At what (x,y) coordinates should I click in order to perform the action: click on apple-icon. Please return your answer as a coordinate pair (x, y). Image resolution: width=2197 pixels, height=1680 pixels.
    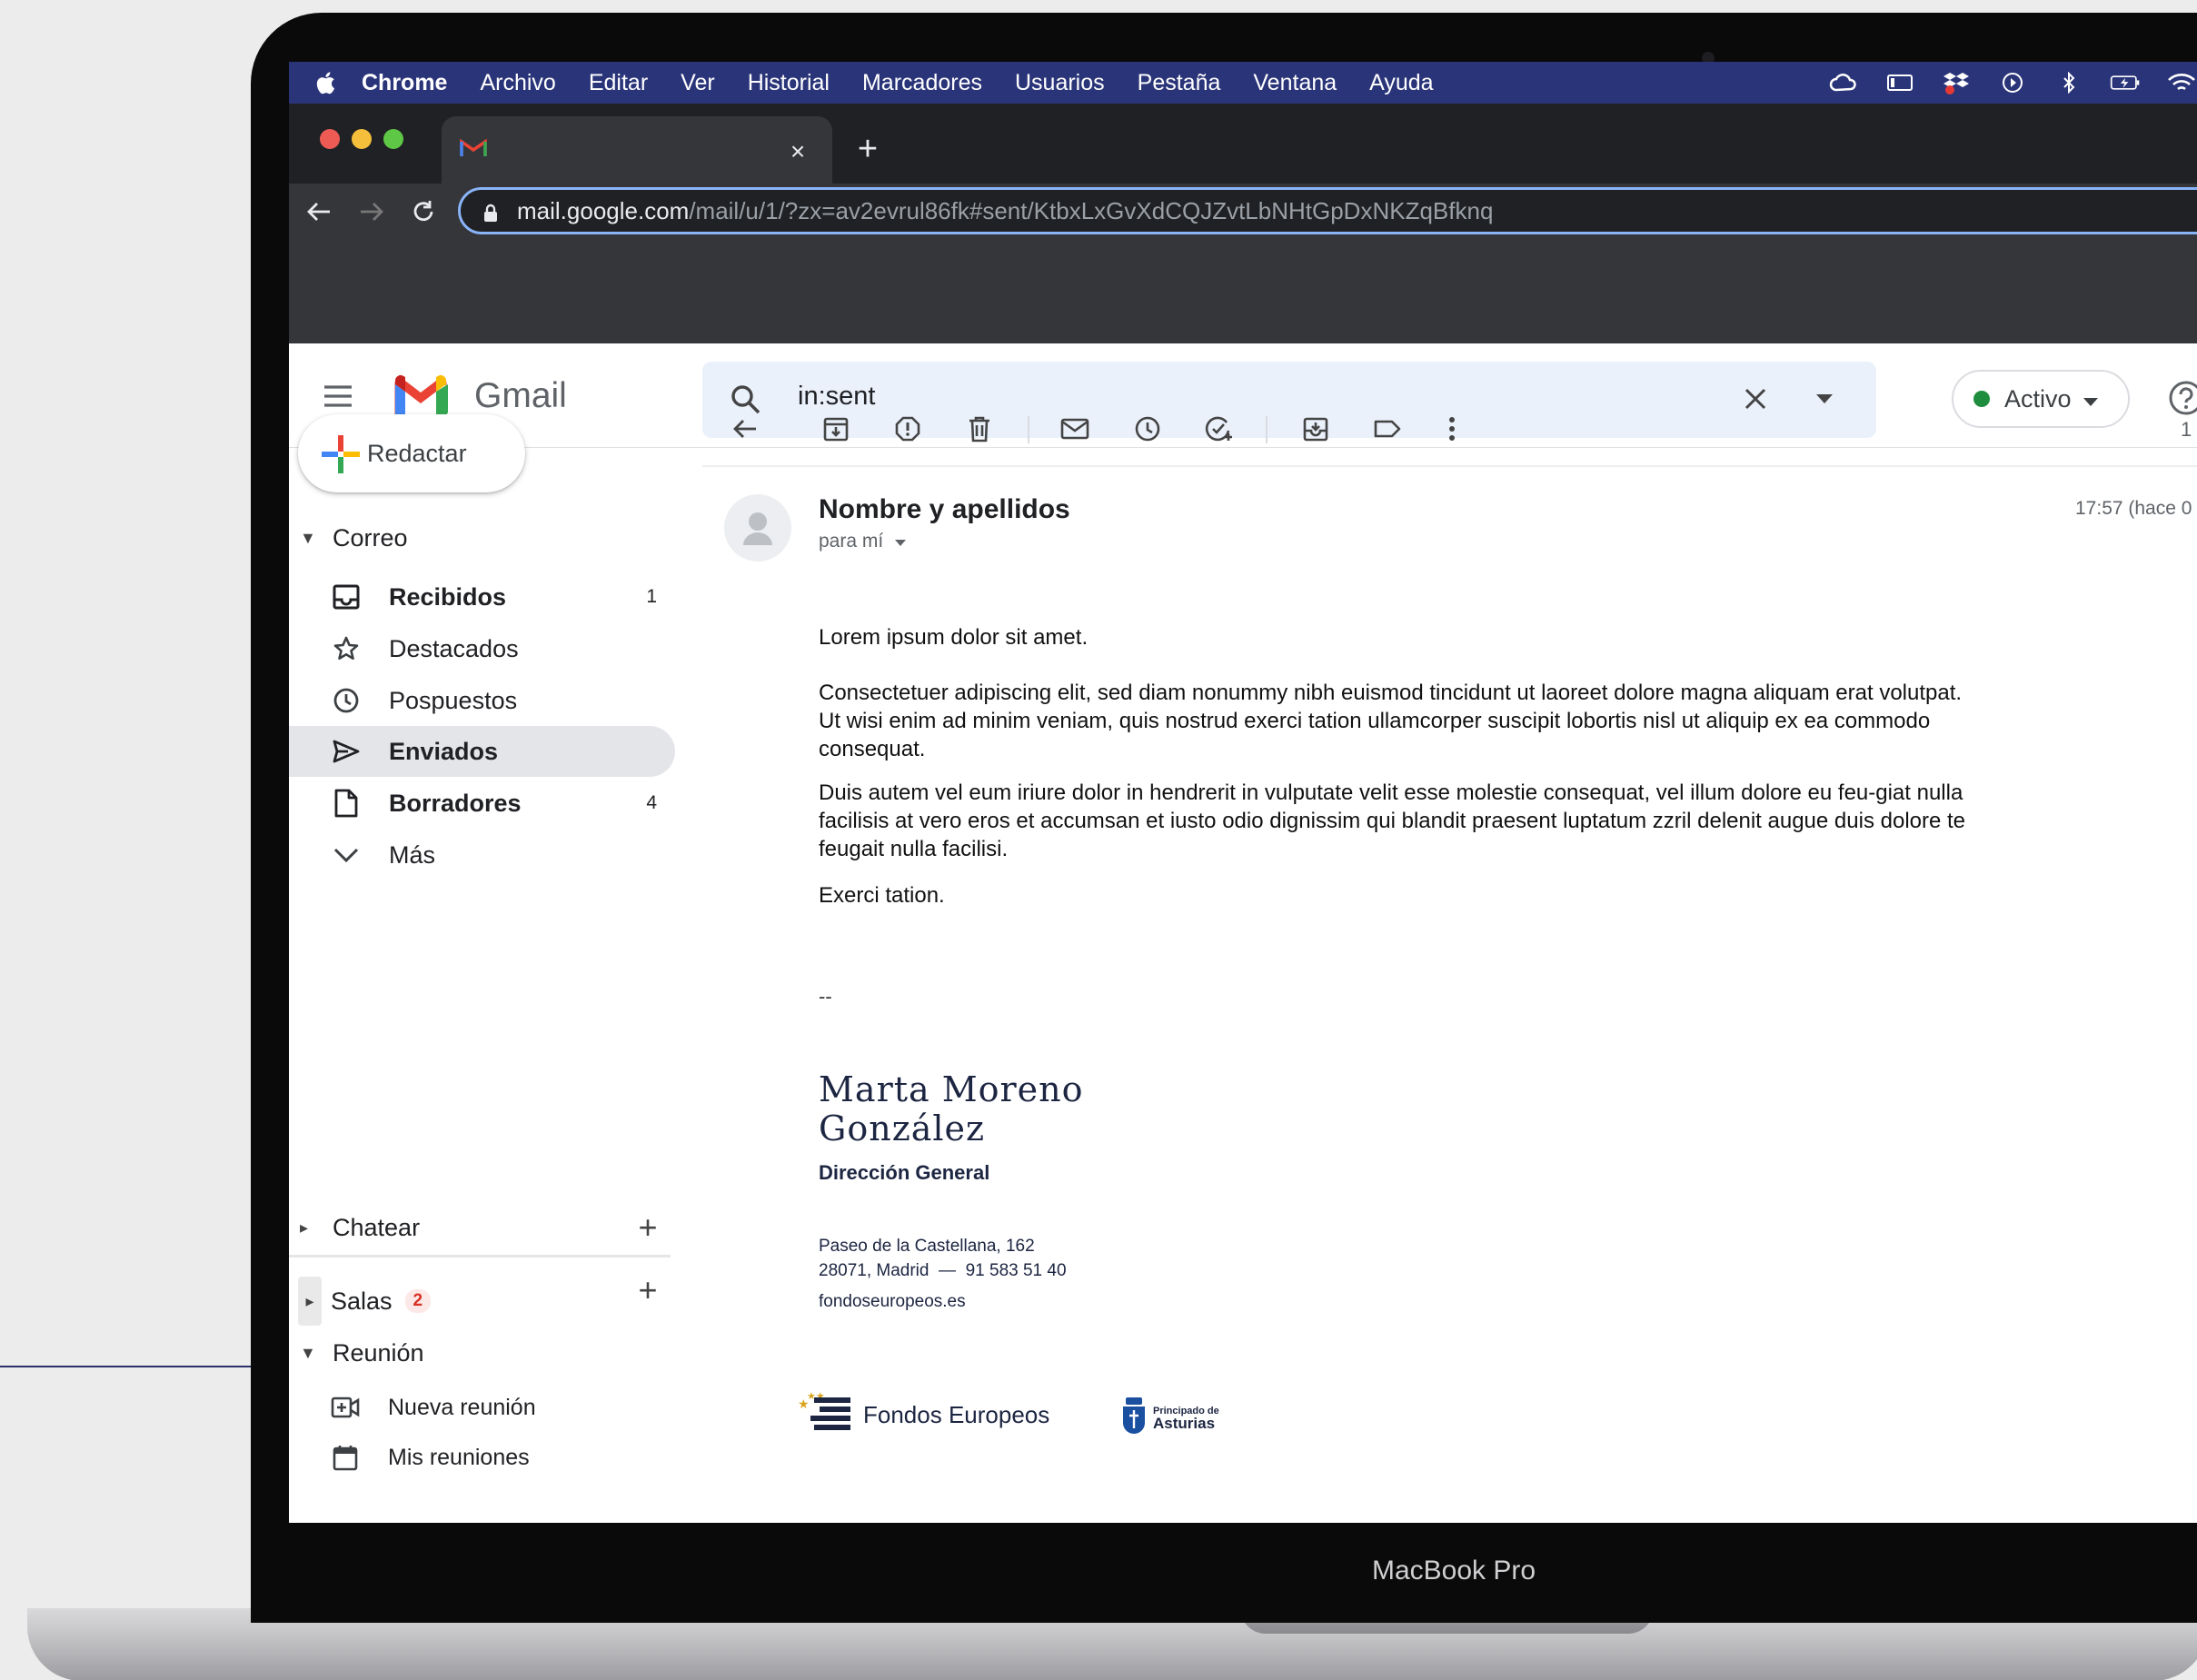
    Looking at the image, I should click on (331, 83).